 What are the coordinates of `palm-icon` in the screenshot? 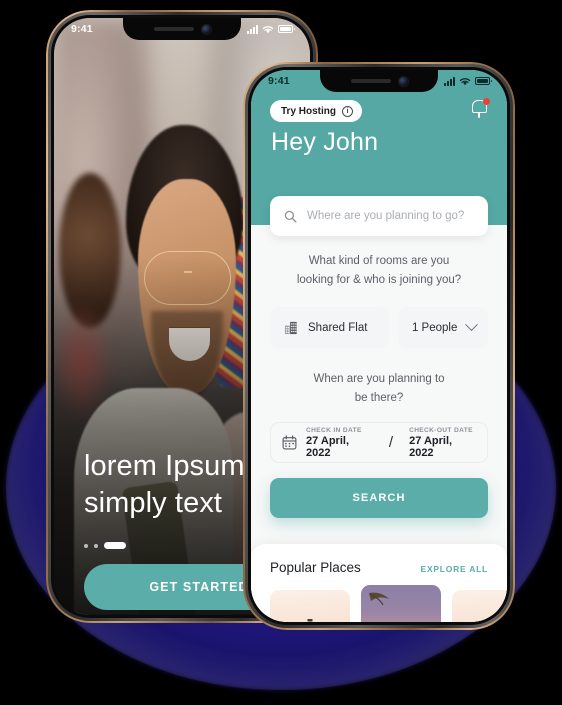 It's located at (387, 604).